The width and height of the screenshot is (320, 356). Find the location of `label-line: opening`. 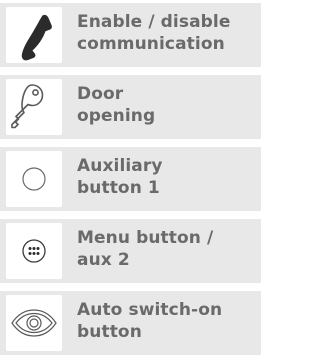

label-line: opening is located at coordinates (116, 116).